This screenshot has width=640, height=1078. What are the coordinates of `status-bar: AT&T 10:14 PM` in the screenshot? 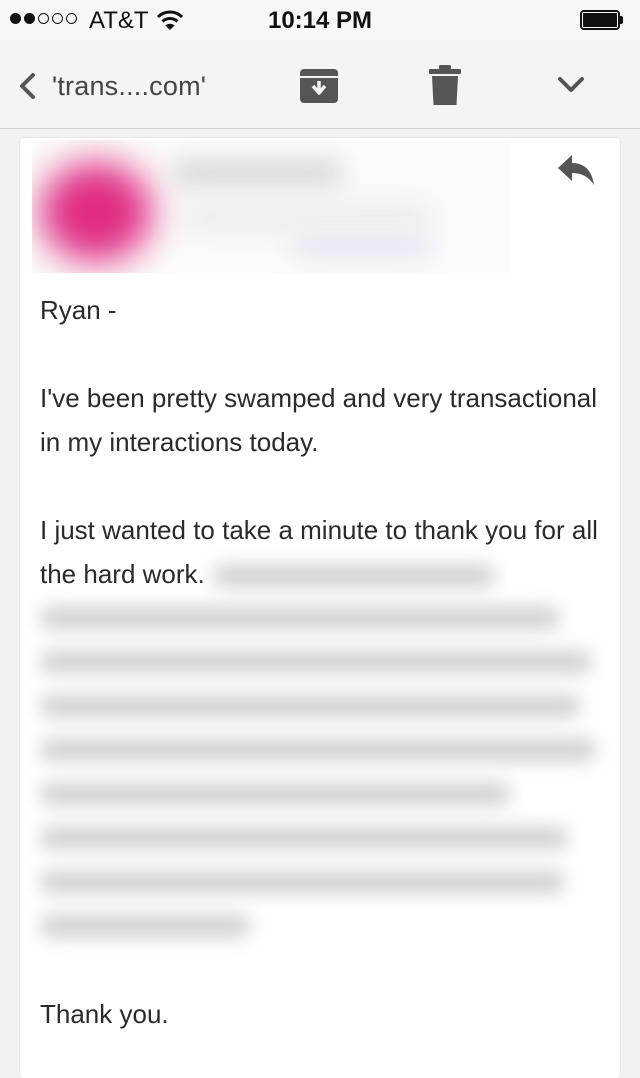 It's located at (320, 20).